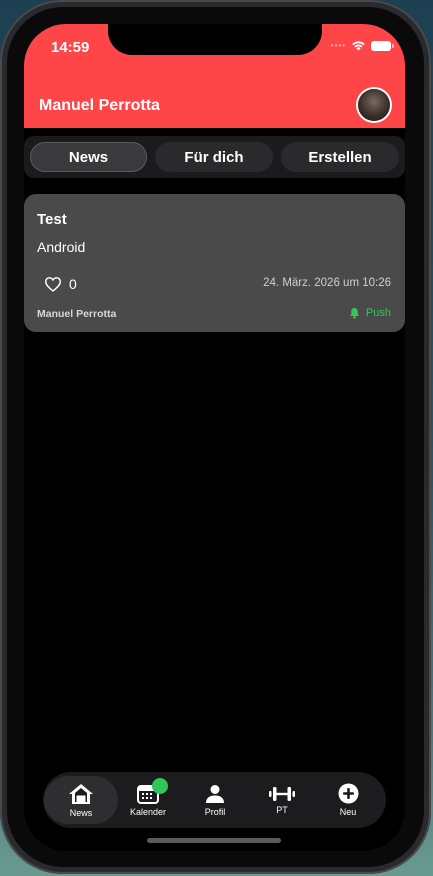 The height and width of the screenshot is (876, 433). What do you see at coordinates (327, 283) in the screenshot?
I see `card-date: 24. März. 2026 um 10:26` at bounding box center [327, 283].